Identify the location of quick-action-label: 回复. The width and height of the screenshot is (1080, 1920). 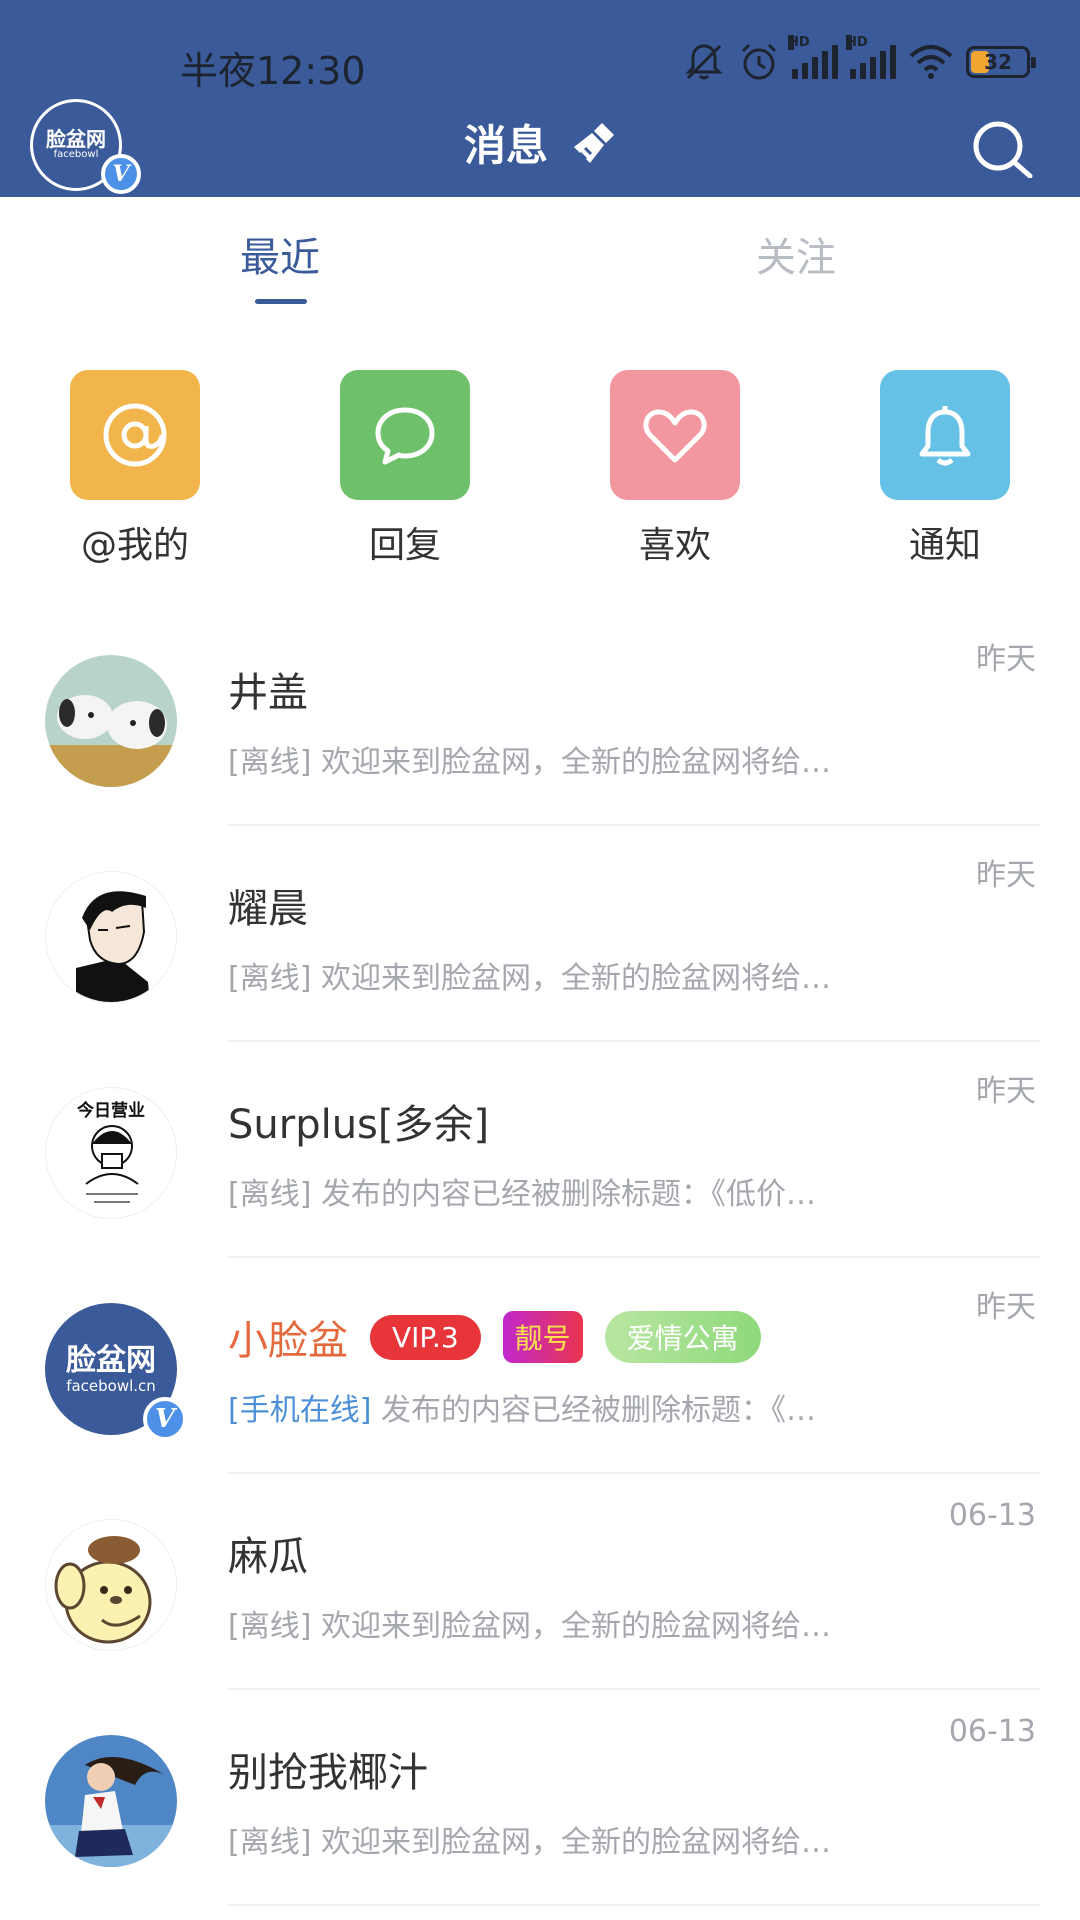
(404, 545).